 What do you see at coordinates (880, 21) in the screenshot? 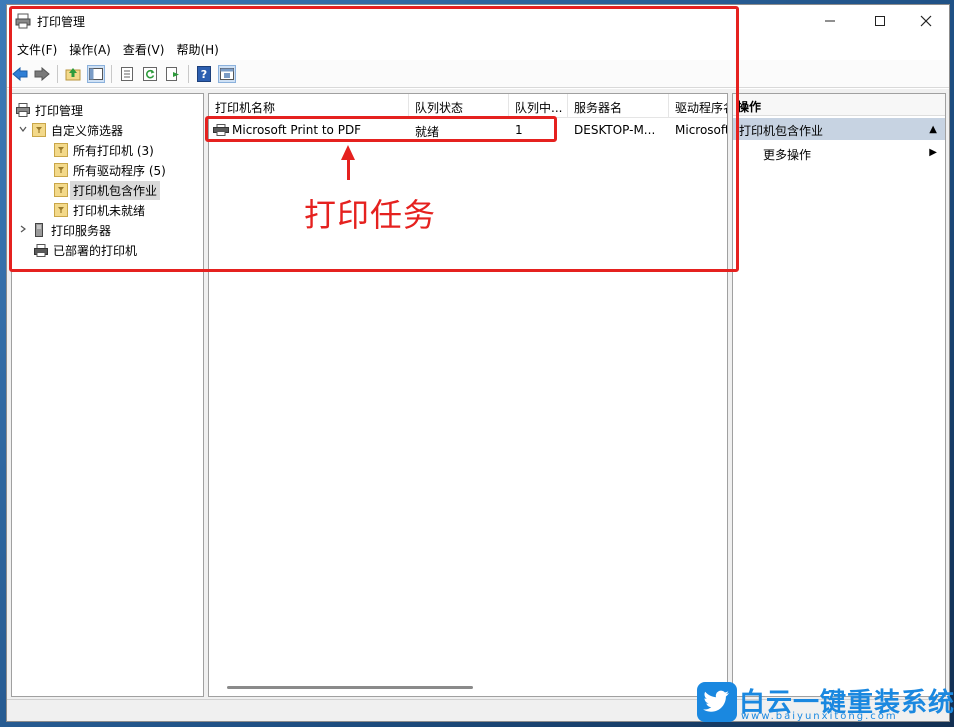
I see `maximize-button` at bounding box center [880, 21].